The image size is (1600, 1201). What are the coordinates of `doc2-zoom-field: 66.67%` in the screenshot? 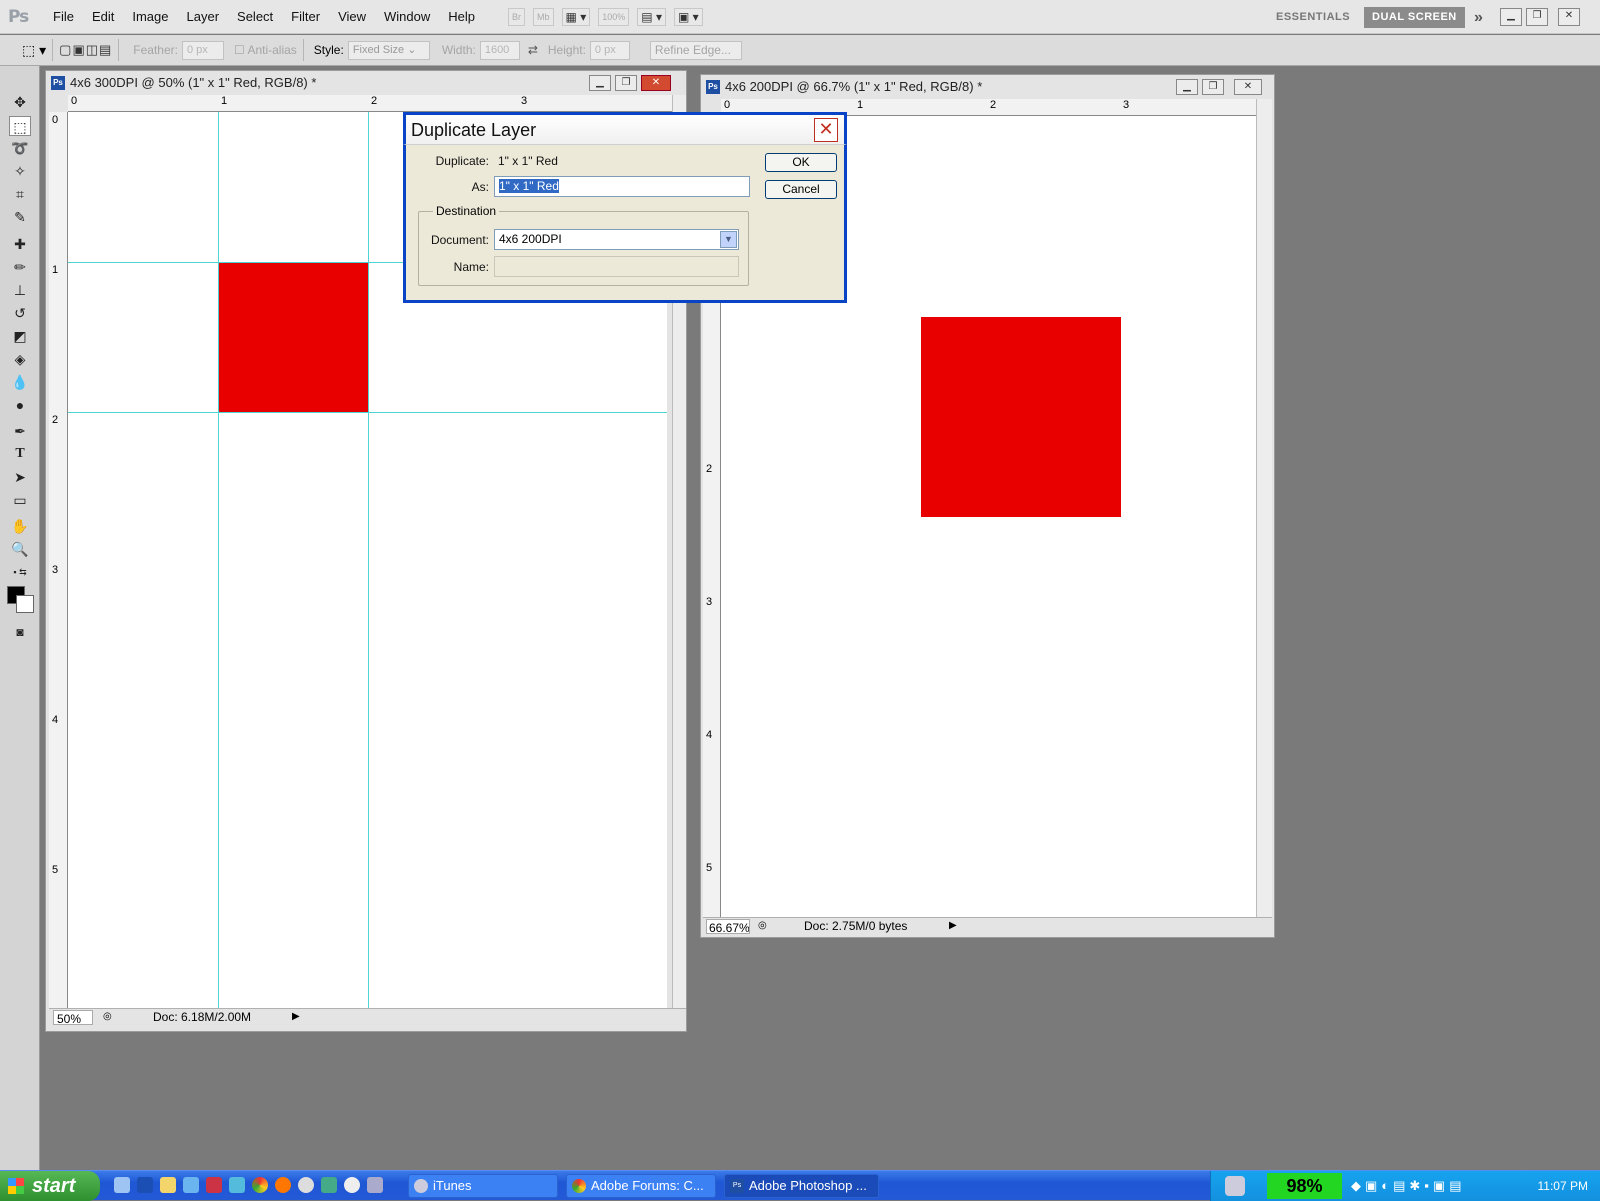 It's located at (728, 926).